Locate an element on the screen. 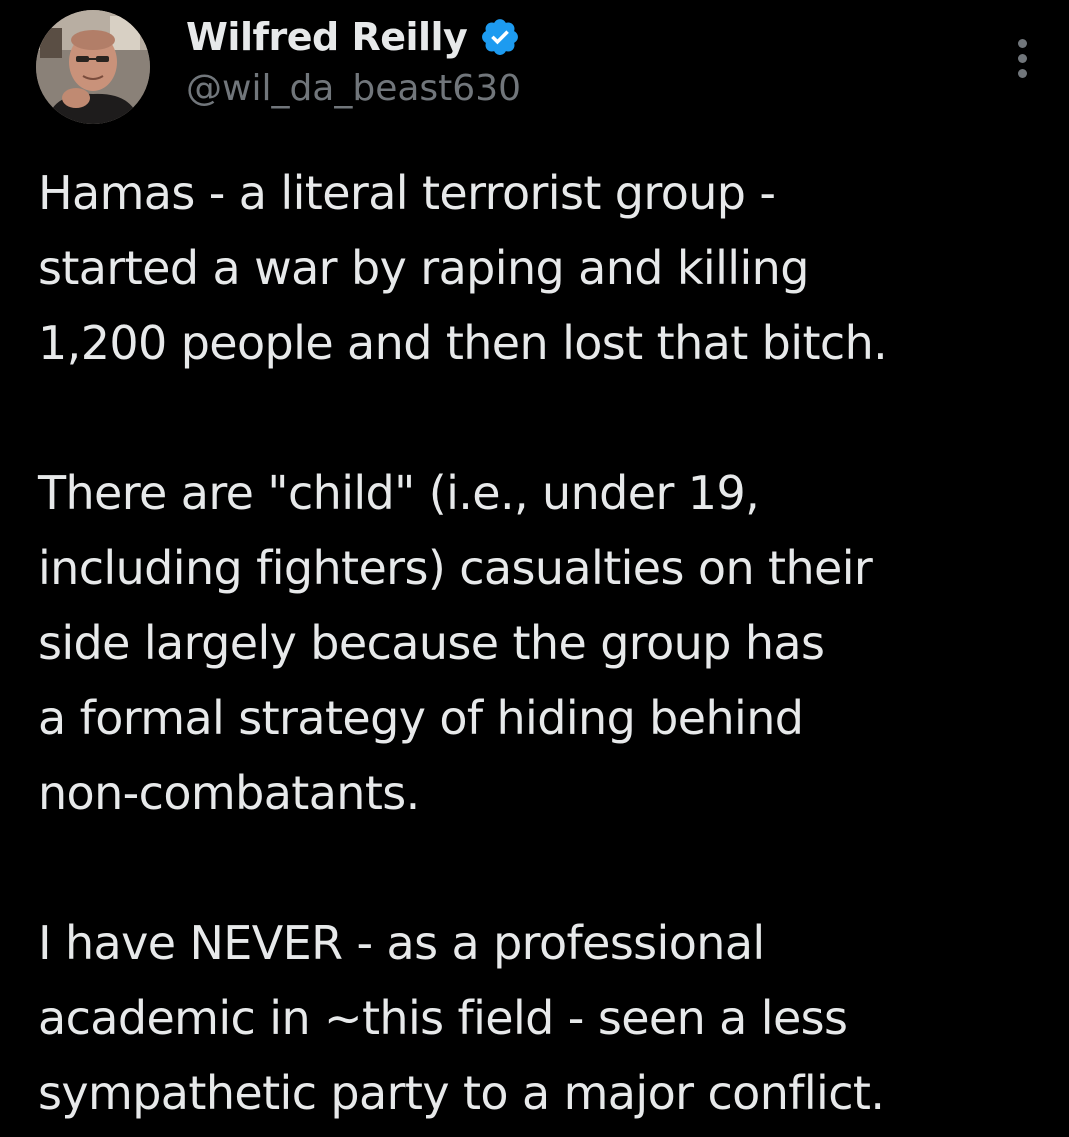 The width and height of the screenshot is (1069, 1137). author-name-row: Wilfred Reilly is located at coordinates (353, 37).